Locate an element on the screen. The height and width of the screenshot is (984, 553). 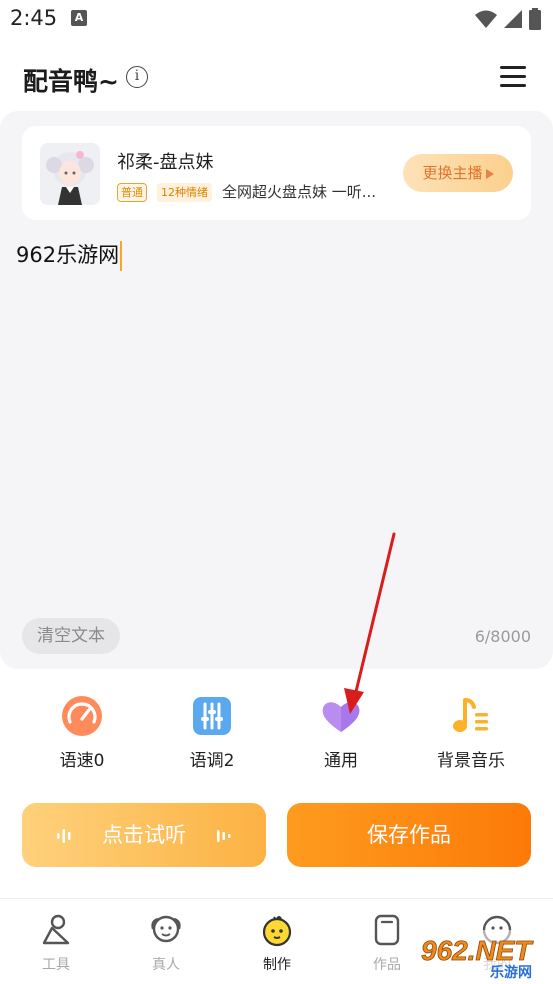
menu-icon is located at coordinates (513, 77).